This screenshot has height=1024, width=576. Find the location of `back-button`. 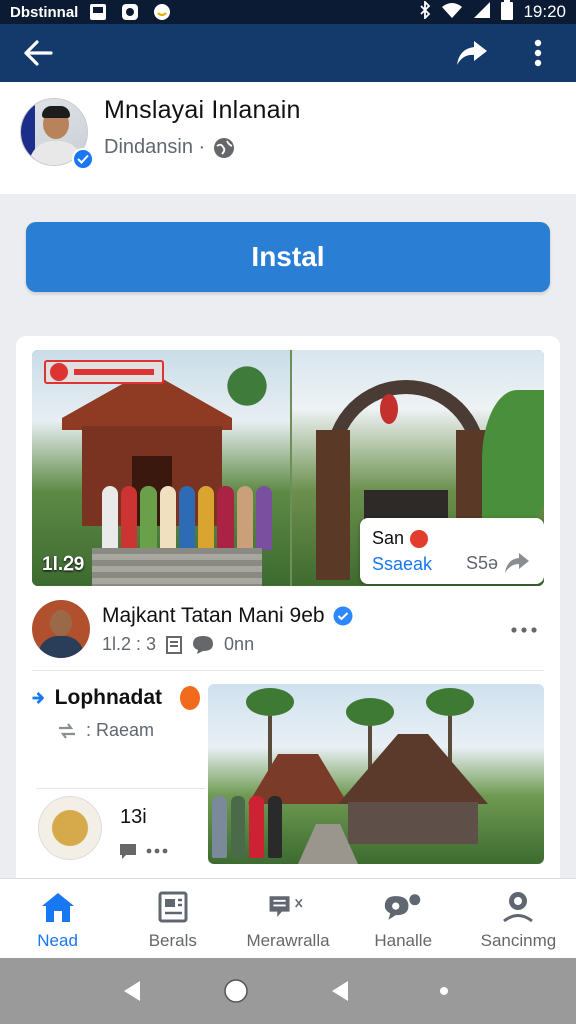

back-button is located at coordinates (38, 53).